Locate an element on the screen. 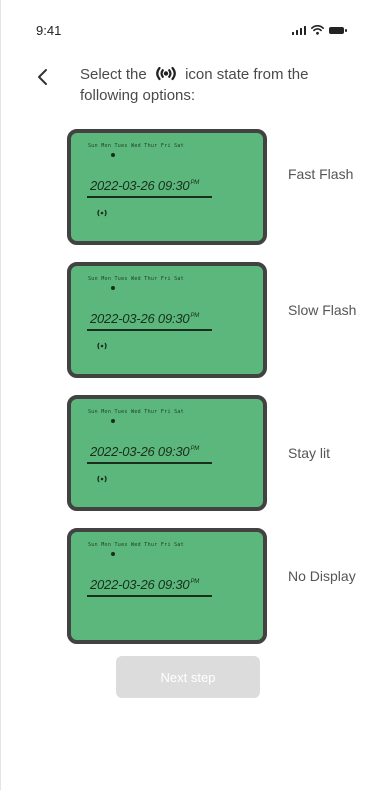 Image resolution: width=366 pixels, height=790 pixels. status-bar: 9:41 is located at coordinates (183, 23).